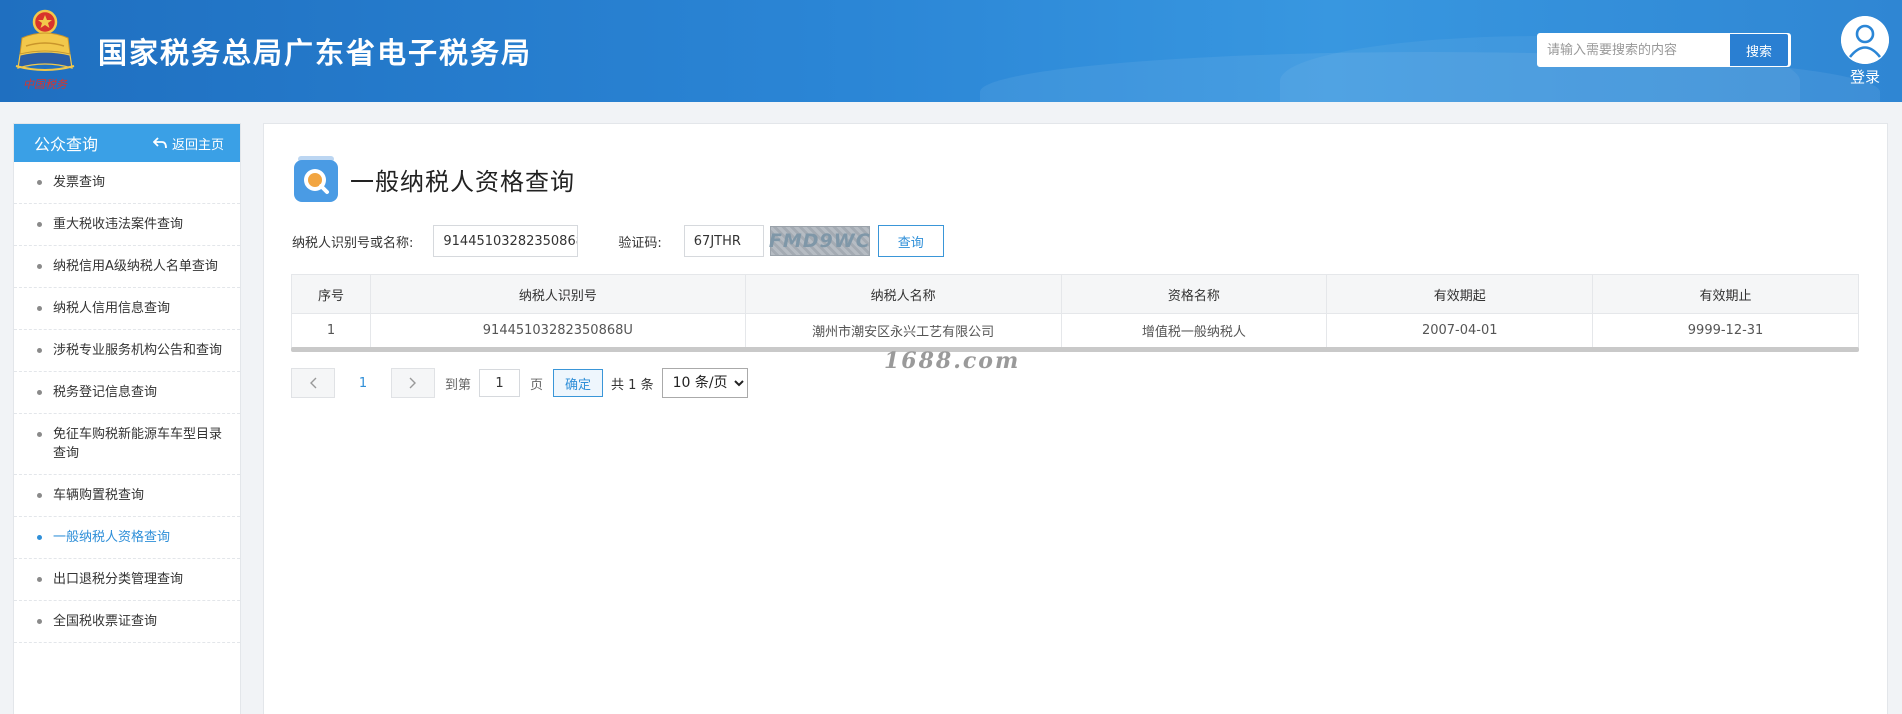 The image size is (1902, 714). I want to click on table-header-row: 序号 纳税人识别号 纳税人名称 资格名称 有效期起 有效期止, so click(1075, 294).